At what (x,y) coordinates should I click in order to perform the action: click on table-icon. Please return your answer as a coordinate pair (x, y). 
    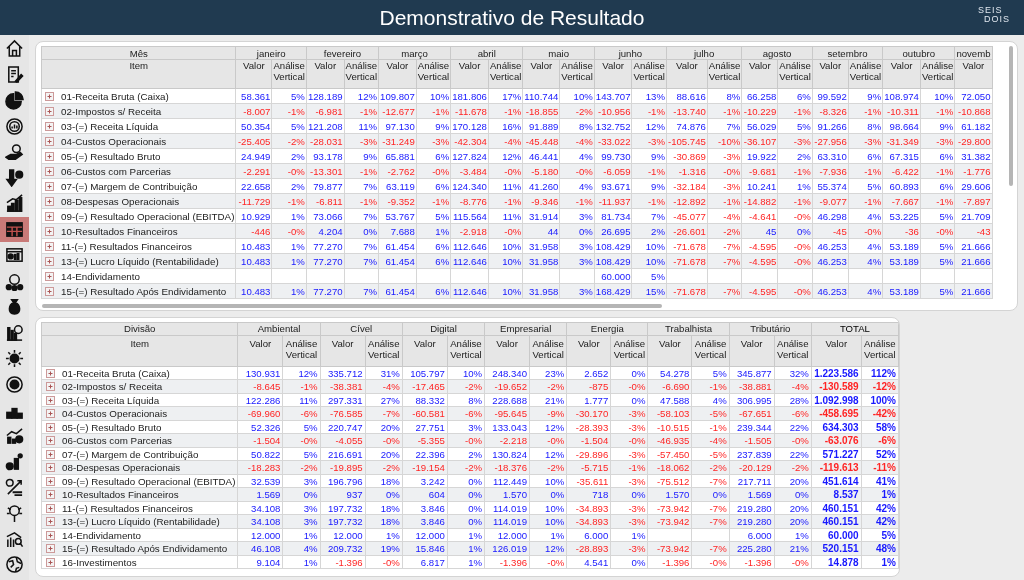
    Looking at the image, I should click on (14, 229).